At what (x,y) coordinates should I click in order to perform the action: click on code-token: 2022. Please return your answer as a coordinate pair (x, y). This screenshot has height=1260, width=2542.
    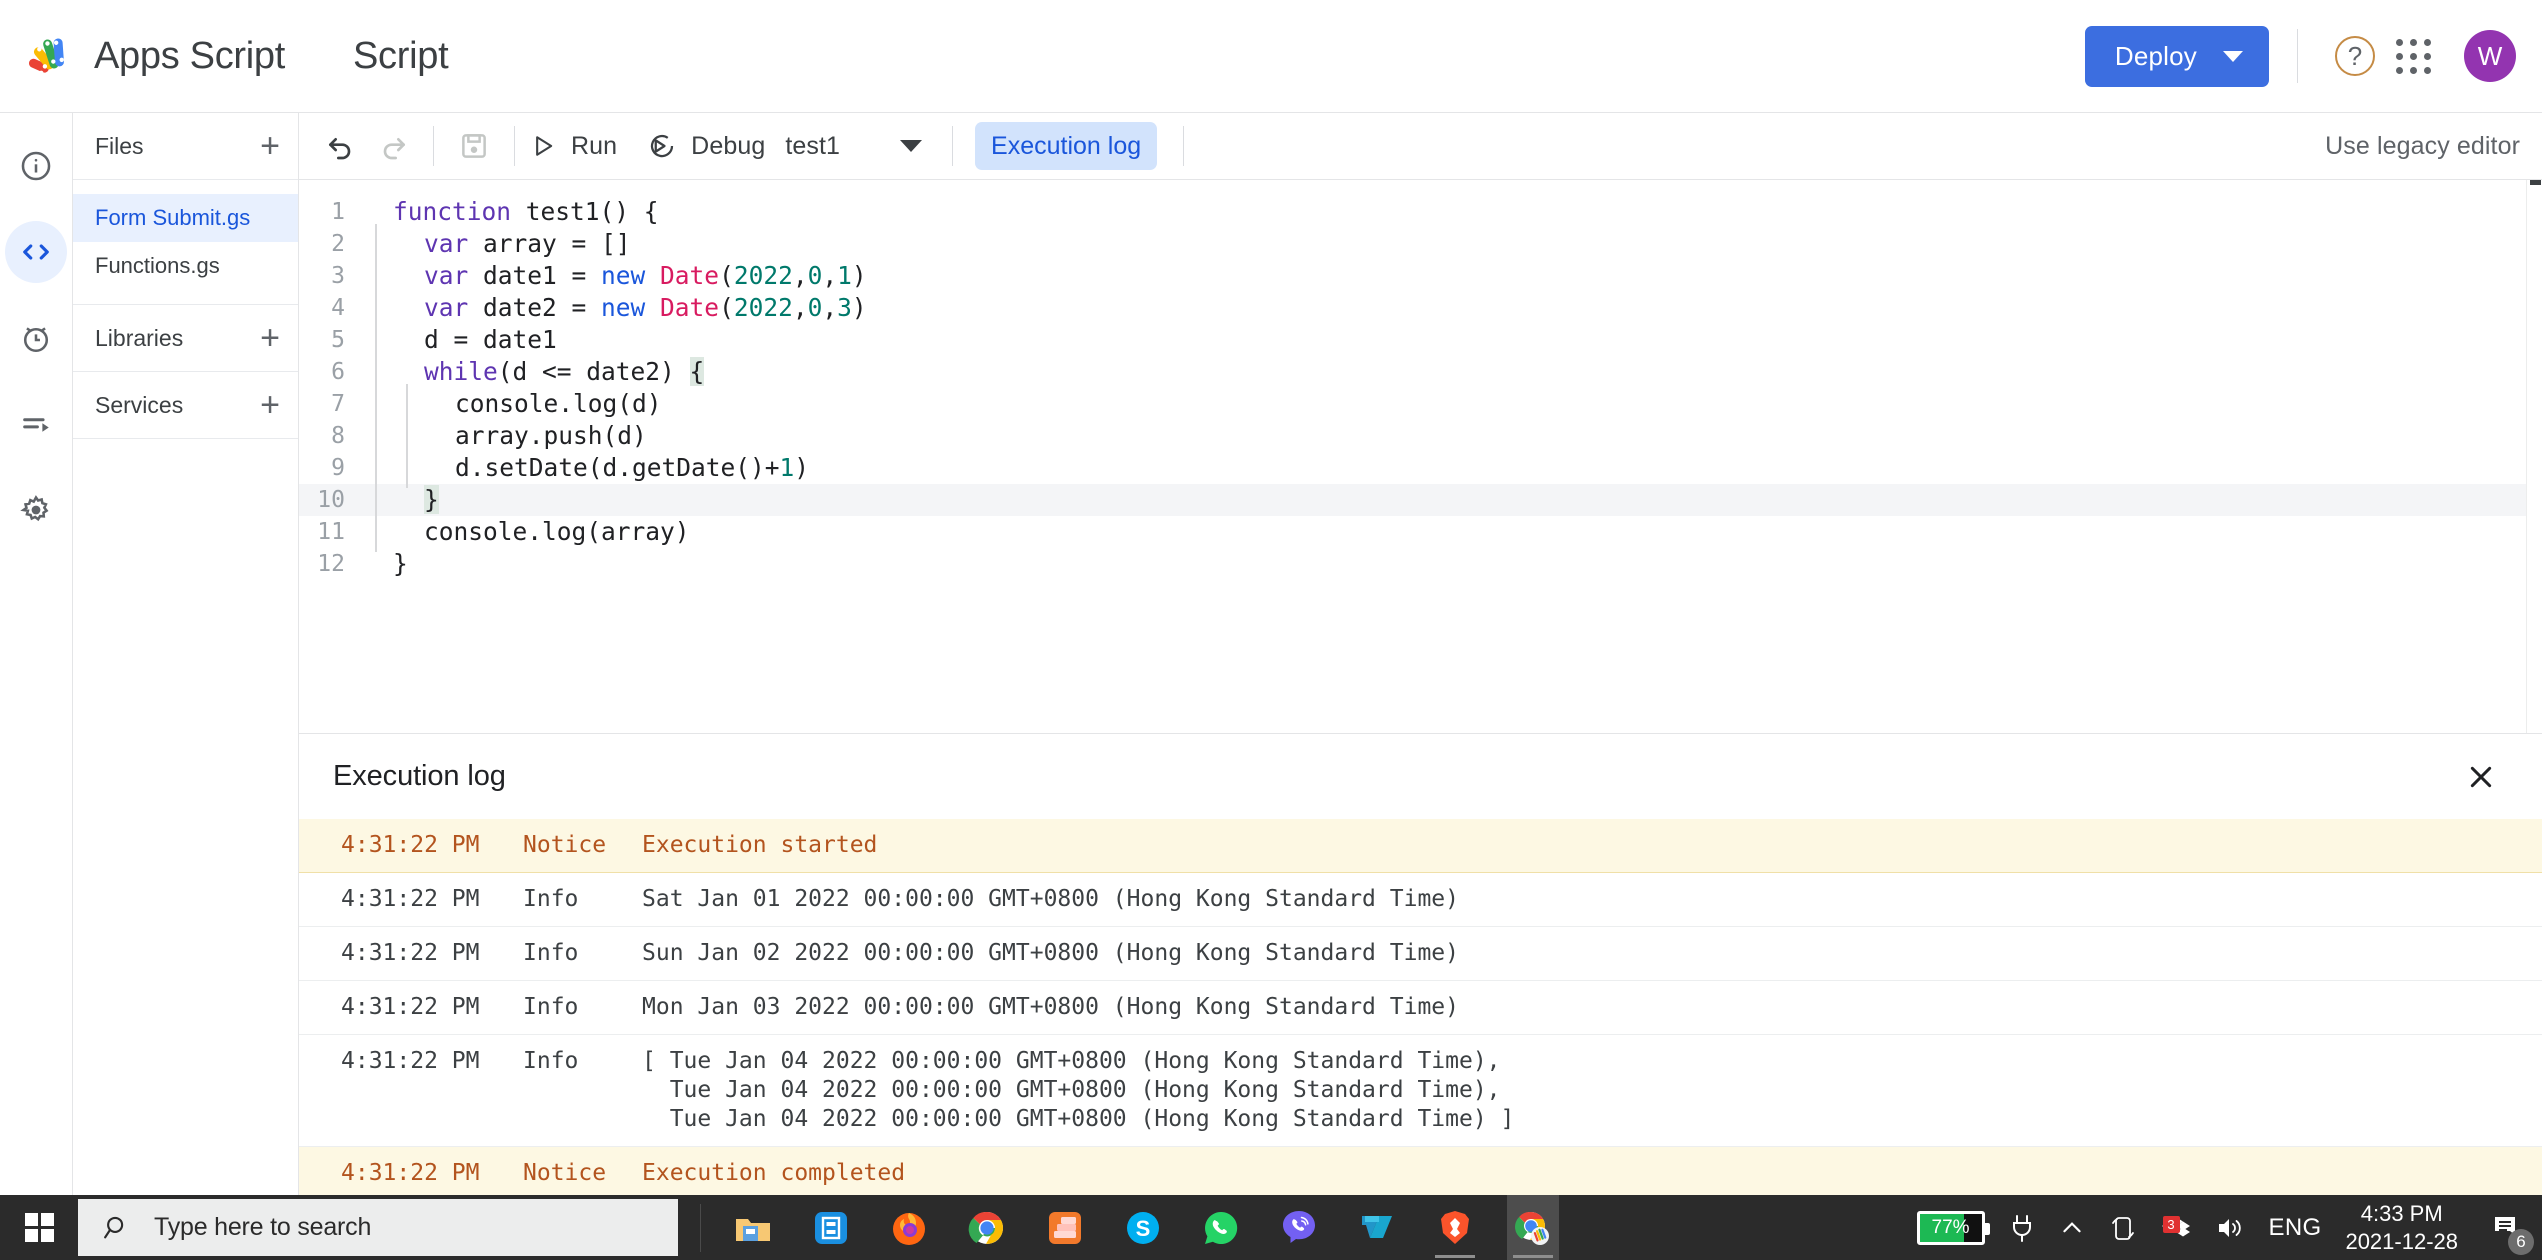
    Looking at the image, I should click on (763, 275).